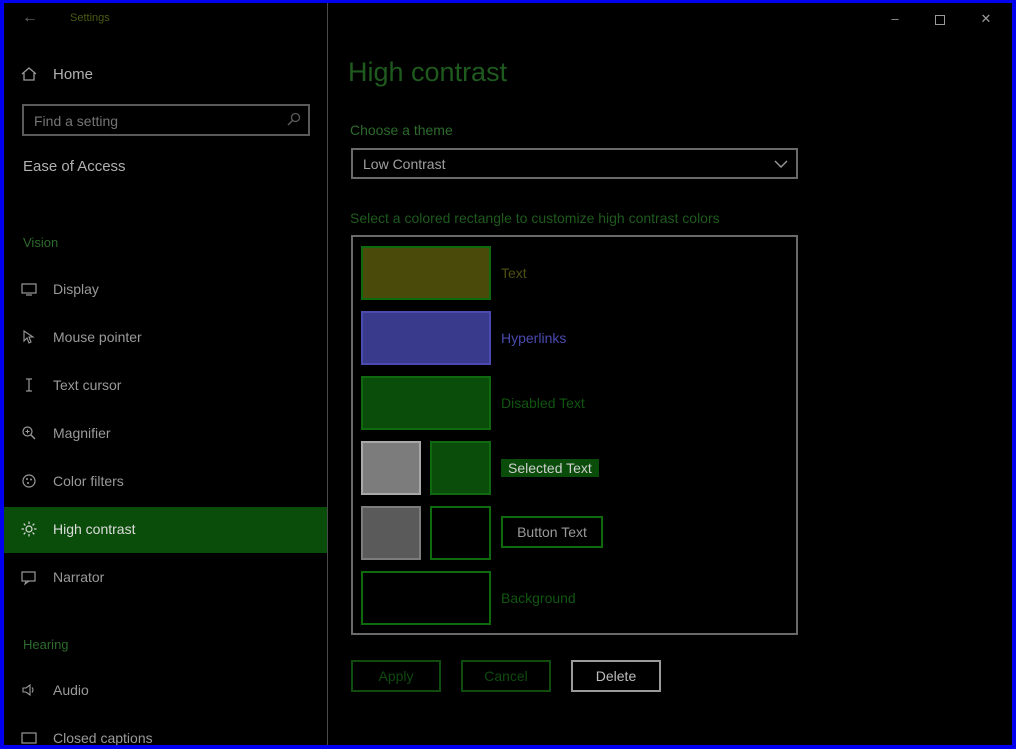  What do you see at coordinates (428, 72) in the screenshot?
I see `page-title: High contrast` at bounding box center [428, 72].